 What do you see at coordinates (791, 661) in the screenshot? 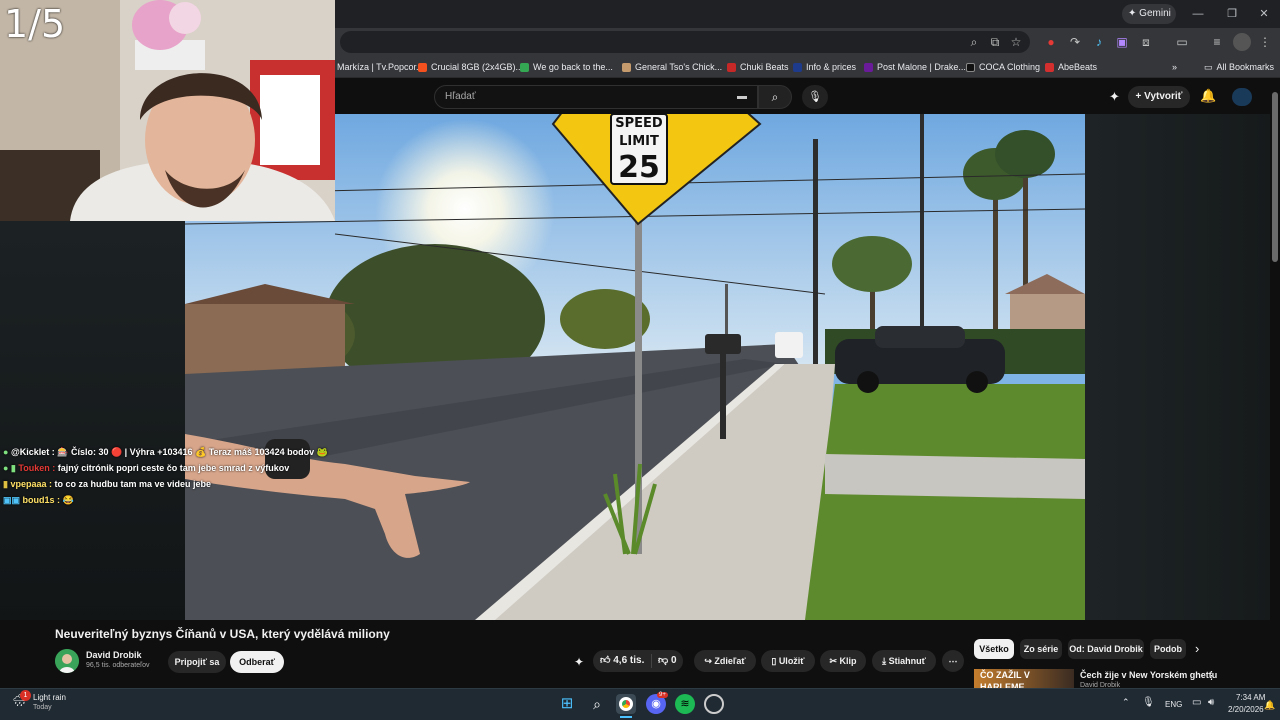
I see `save-label: Uložiť` at bounding box center [791, 661].